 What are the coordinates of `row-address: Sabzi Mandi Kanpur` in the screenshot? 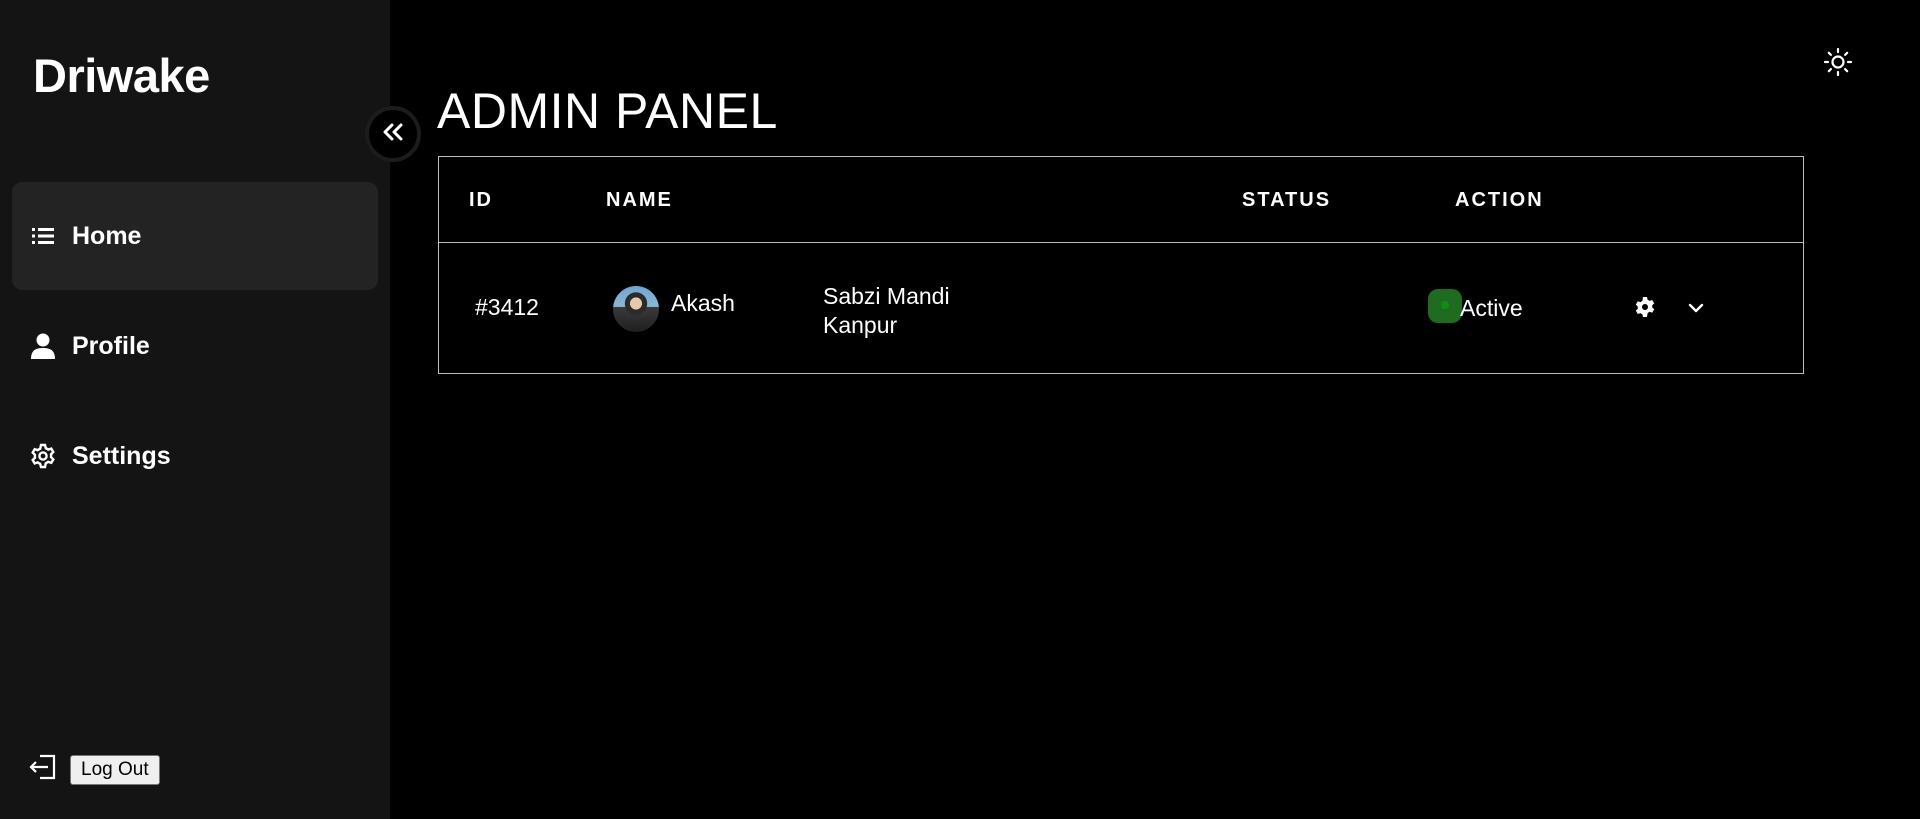 It's located at (886, 311).